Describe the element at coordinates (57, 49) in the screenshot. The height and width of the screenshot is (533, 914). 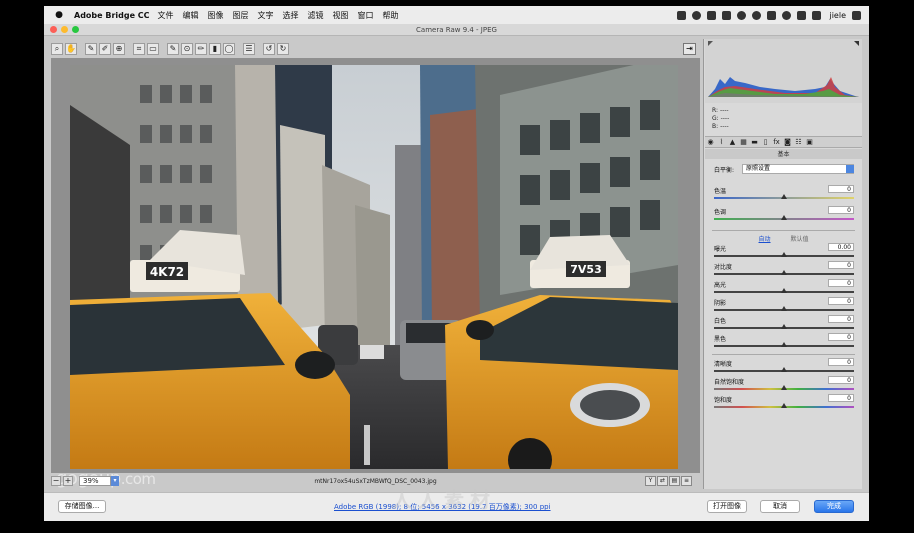
I see `zoom-tool-icon: ⌕` at that location.